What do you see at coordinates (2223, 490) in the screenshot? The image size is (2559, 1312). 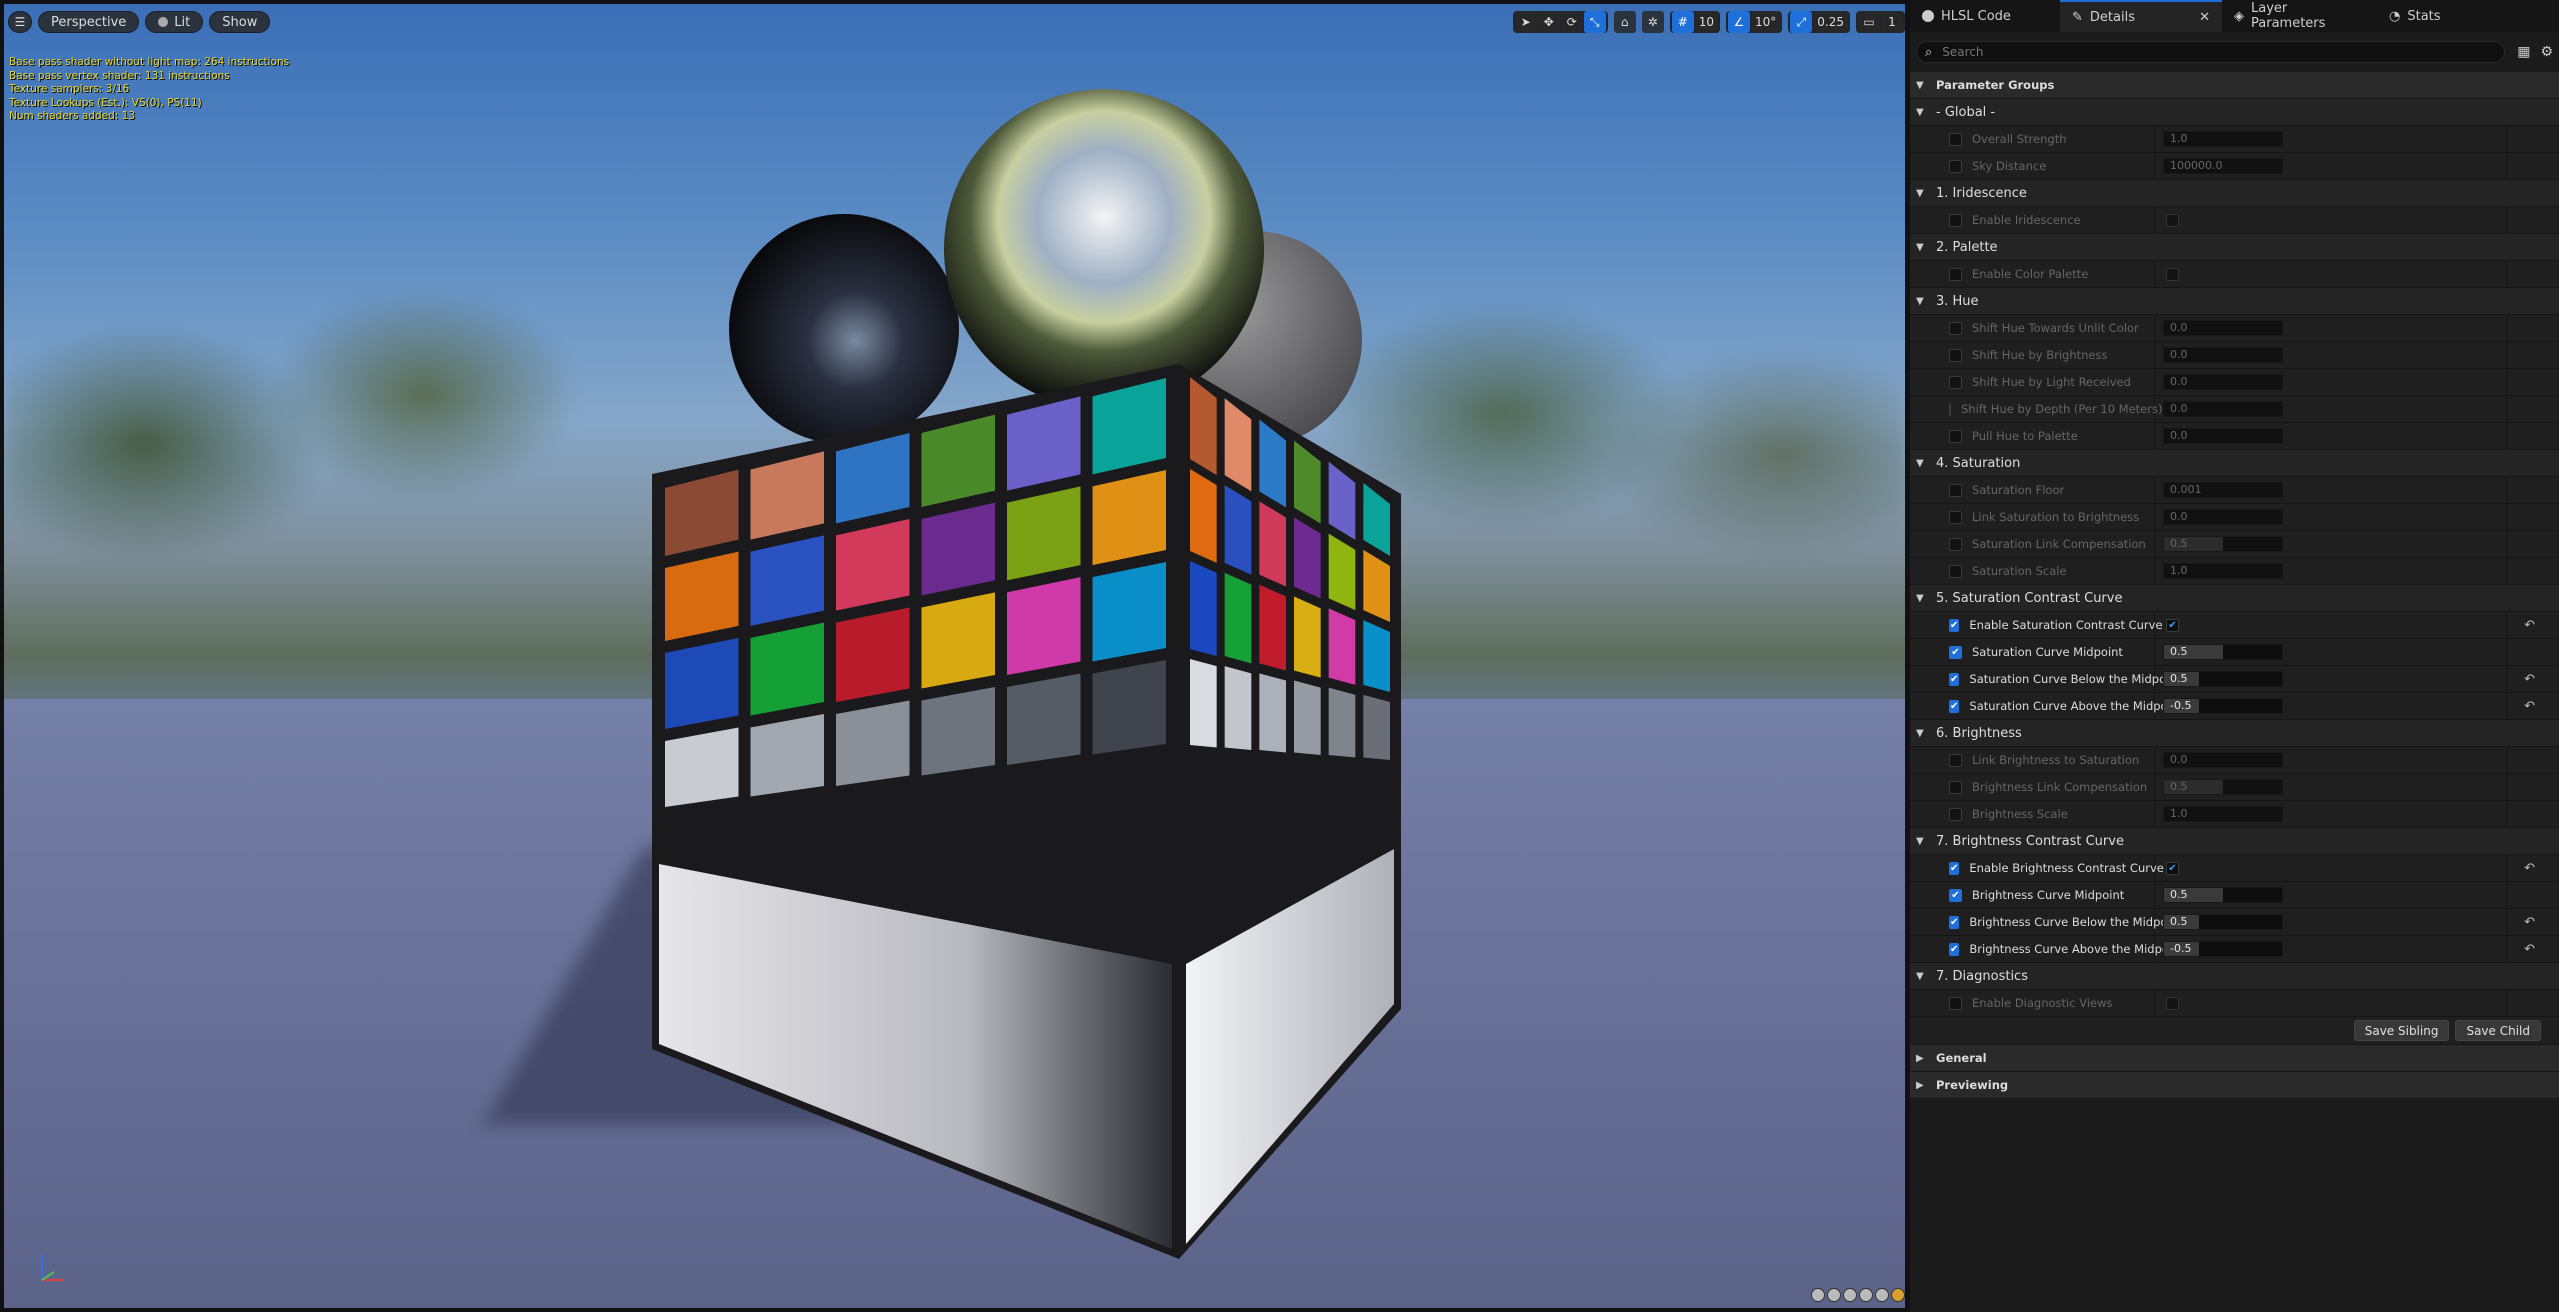 I see `parameter-value-input: 0.001` at bounding box center [2223, 490].